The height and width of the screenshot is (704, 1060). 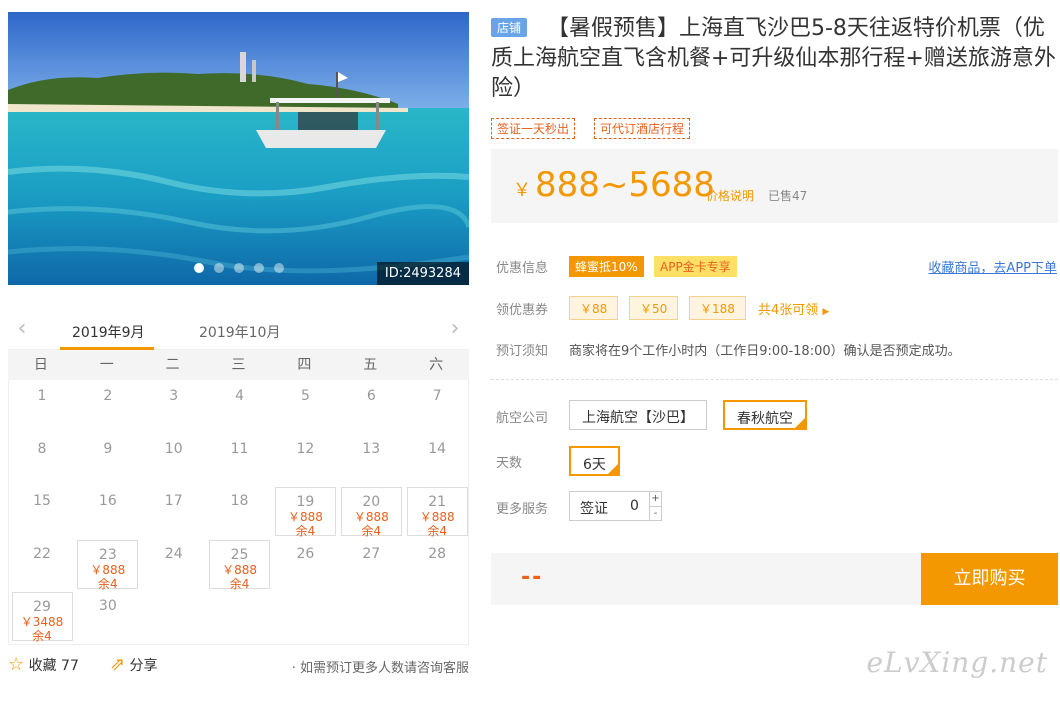 What do you see at coordinates (42, 622) in the screenshot?
I see `day-price: ￥3488` at bounding box center [42, 622].